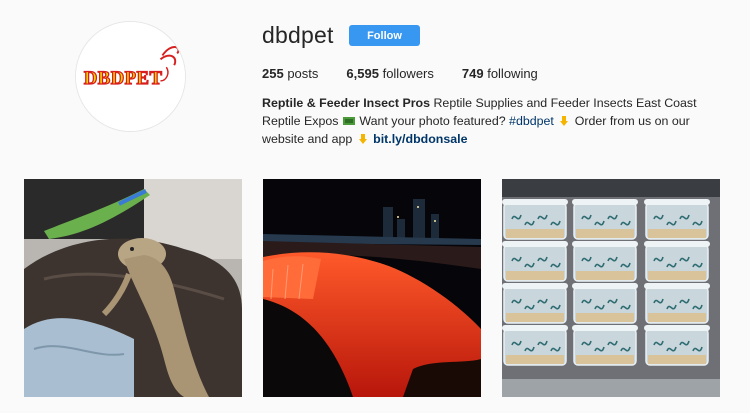  I want to click on avatar-logo-text: DBDPET, so click(123, 78).